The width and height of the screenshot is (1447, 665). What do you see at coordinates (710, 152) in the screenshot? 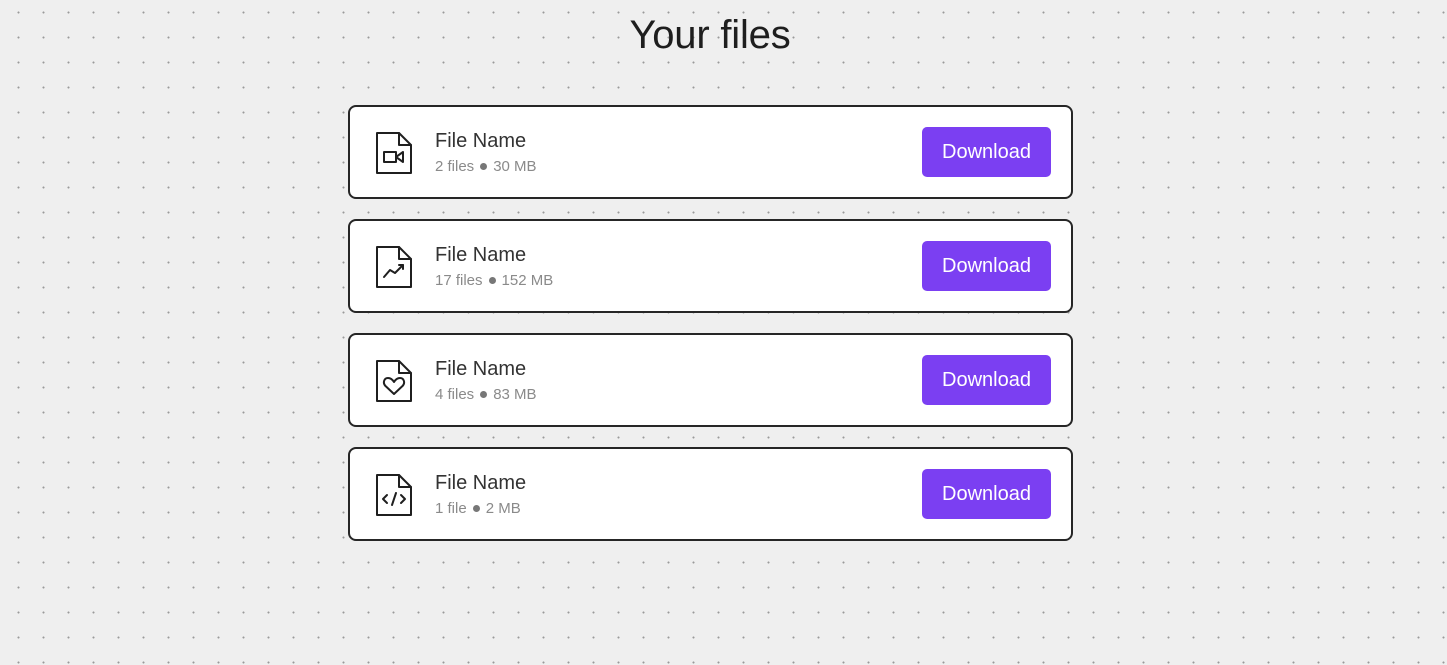
I see `file-card: File Name 2 files 30 MB Download` at bounding box center [710, 152].